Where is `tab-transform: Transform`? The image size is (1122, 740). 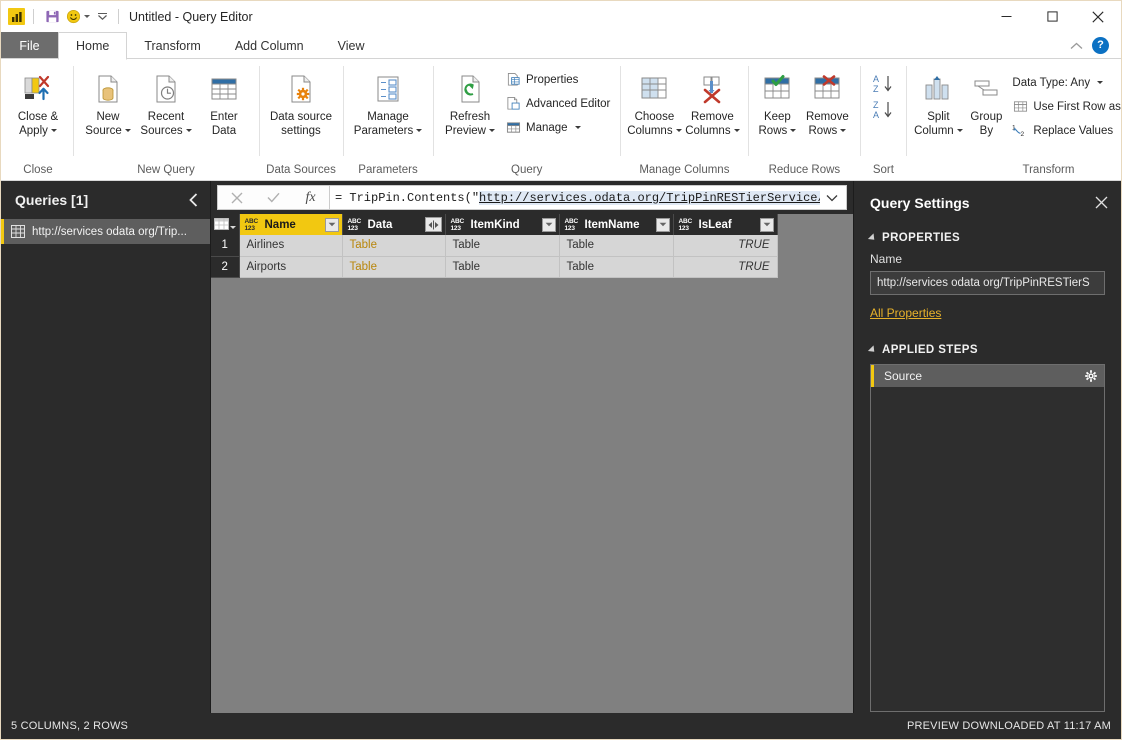 tab-transform: Transform is located at coordinates (172, 45).